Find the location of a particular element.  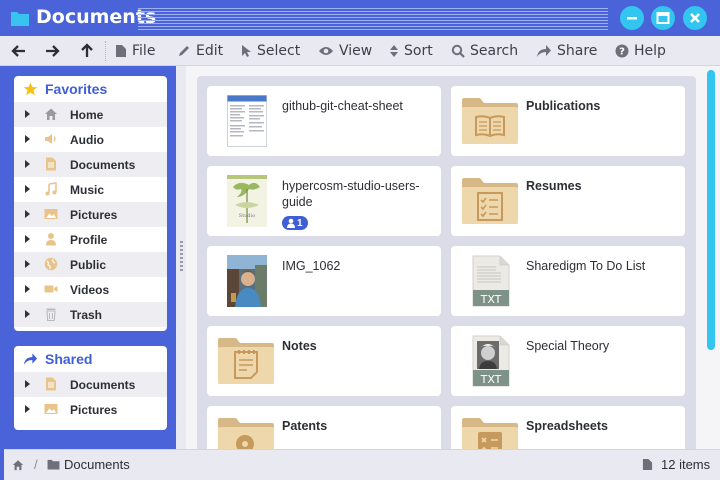

arrow-right-icon is located at coordinates (53, 51).